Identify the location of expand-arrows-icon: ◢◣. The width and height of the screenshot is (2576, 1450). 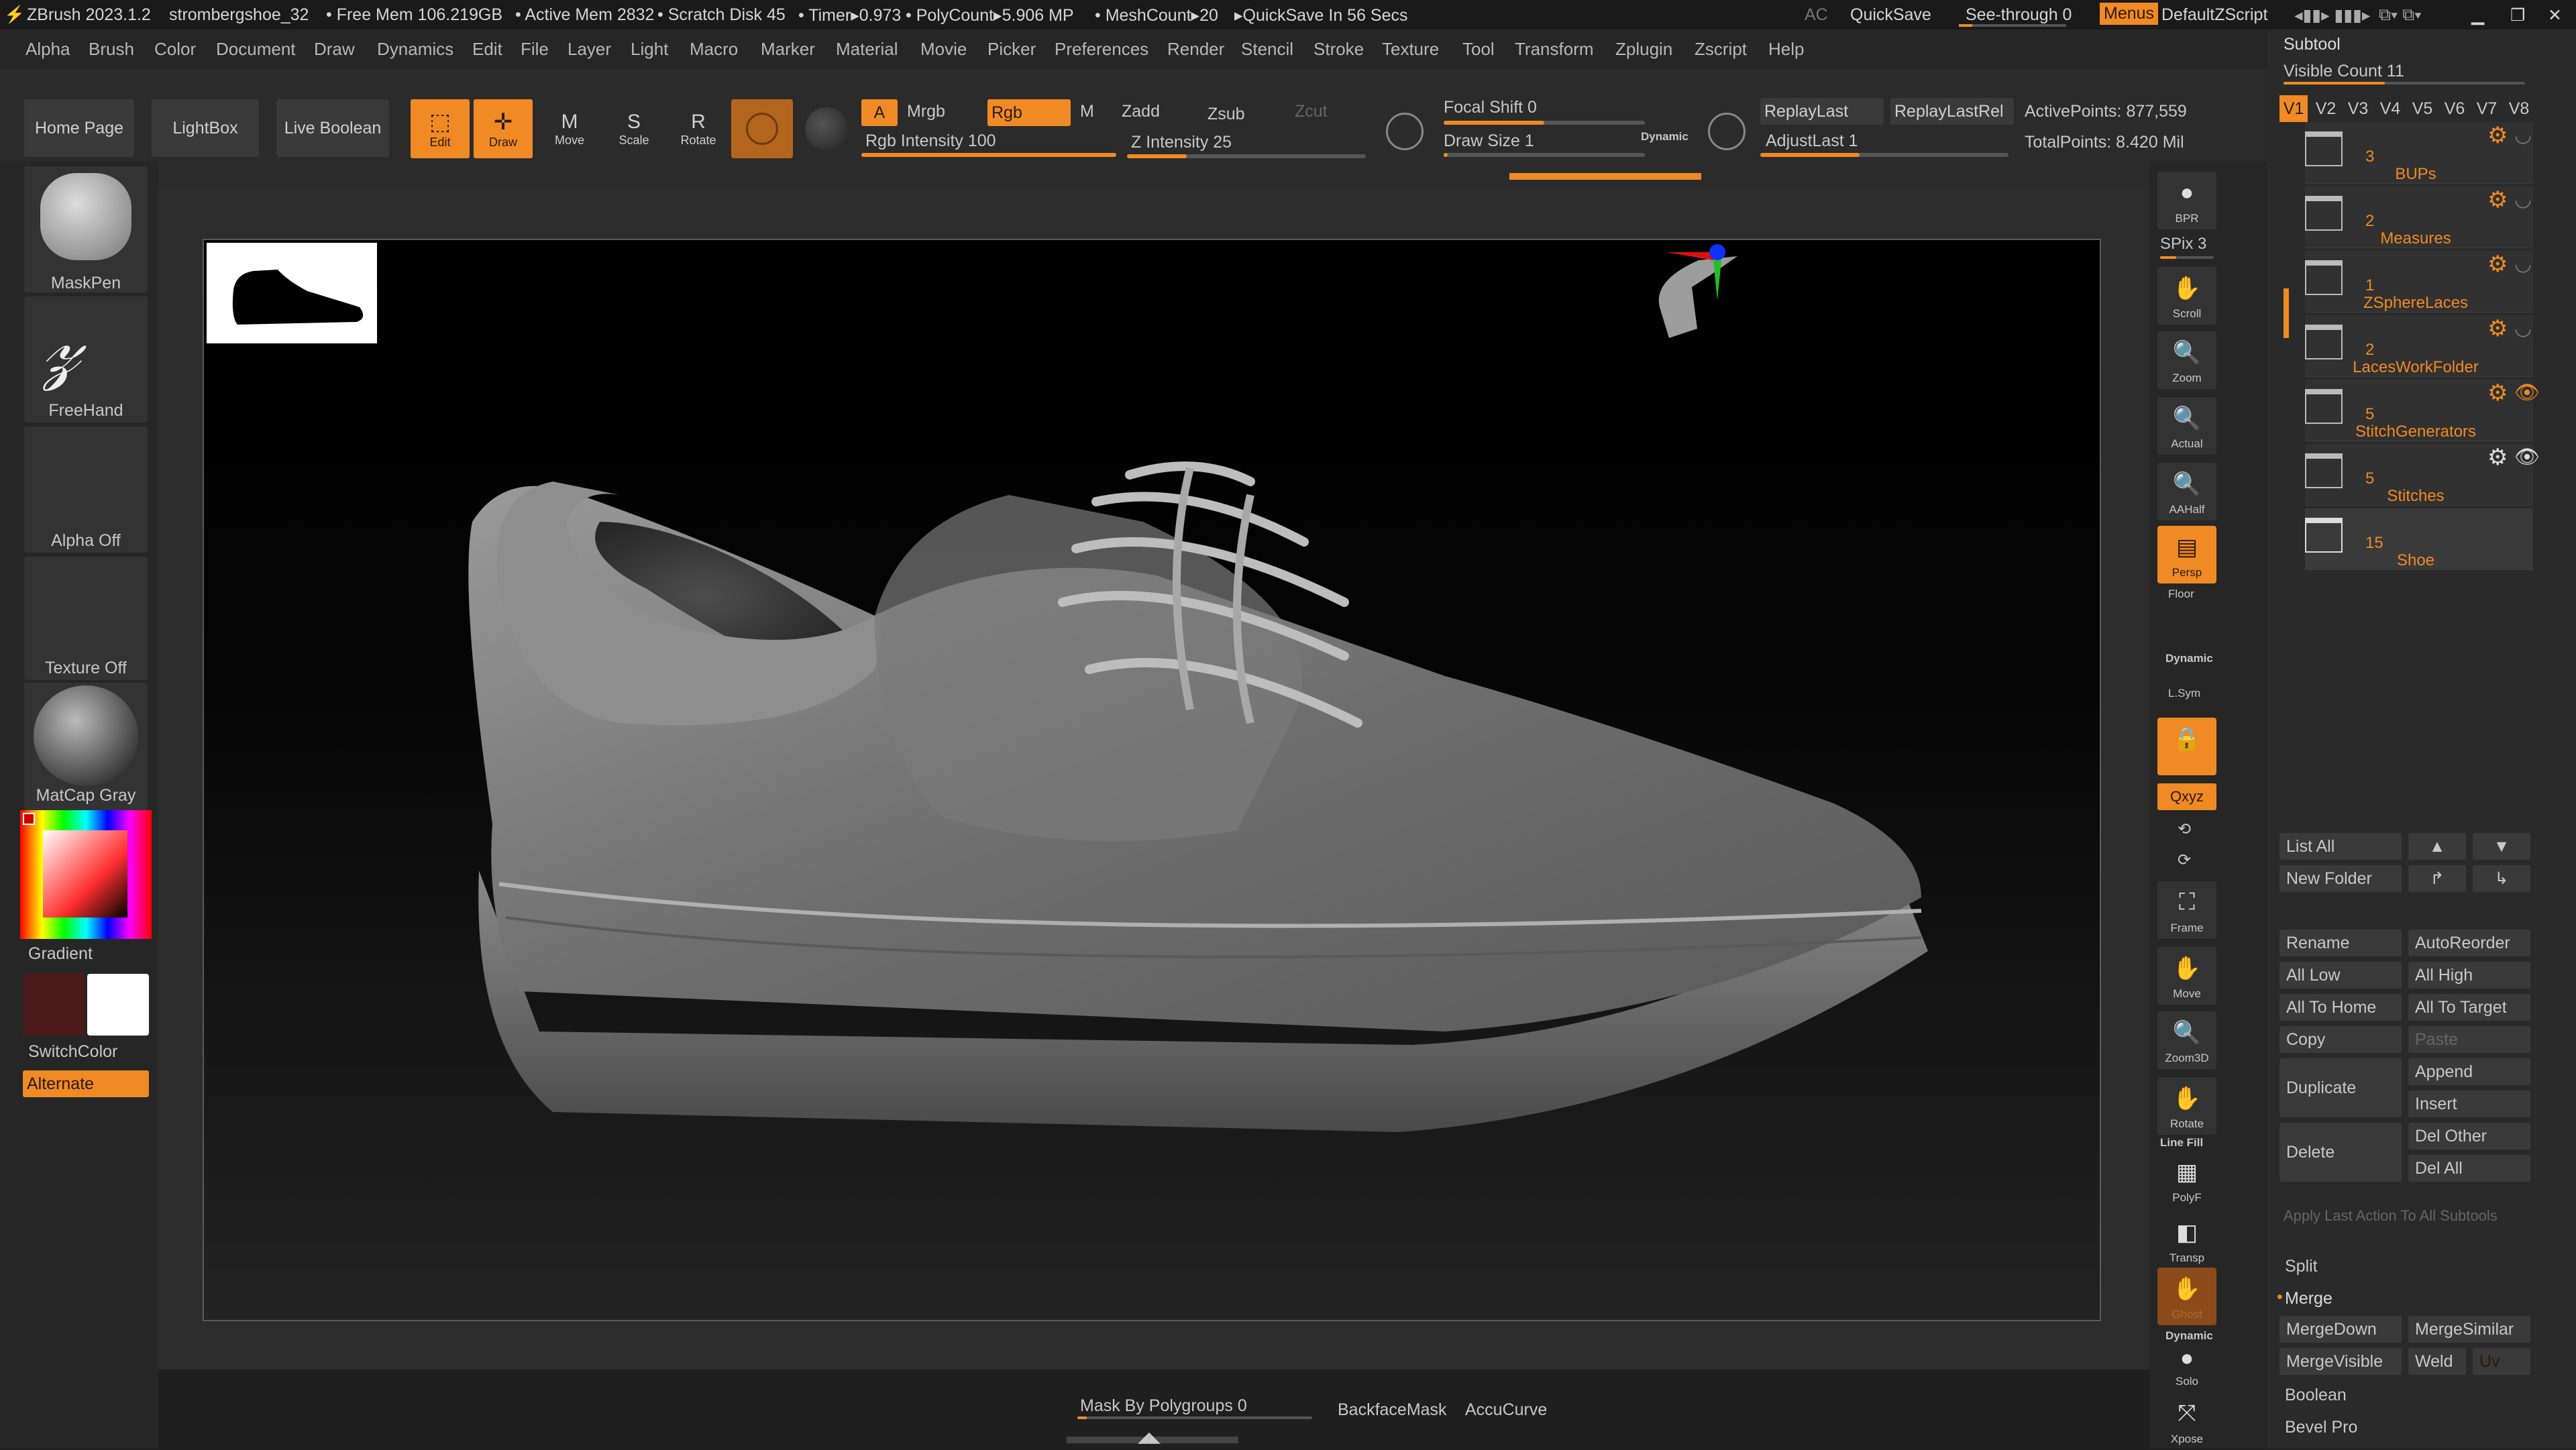
(1149, 1437).